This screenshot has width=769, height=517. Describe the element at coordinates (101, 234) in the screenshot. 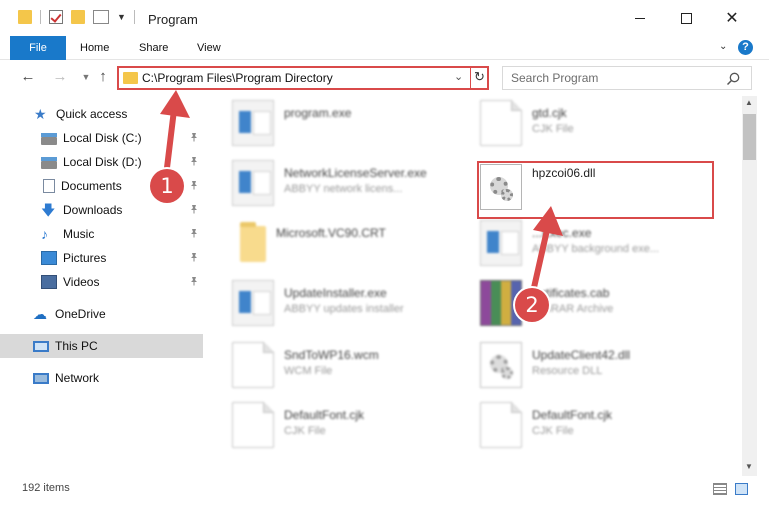

I see `sidebar-item-music: ♪ Music` at that location.